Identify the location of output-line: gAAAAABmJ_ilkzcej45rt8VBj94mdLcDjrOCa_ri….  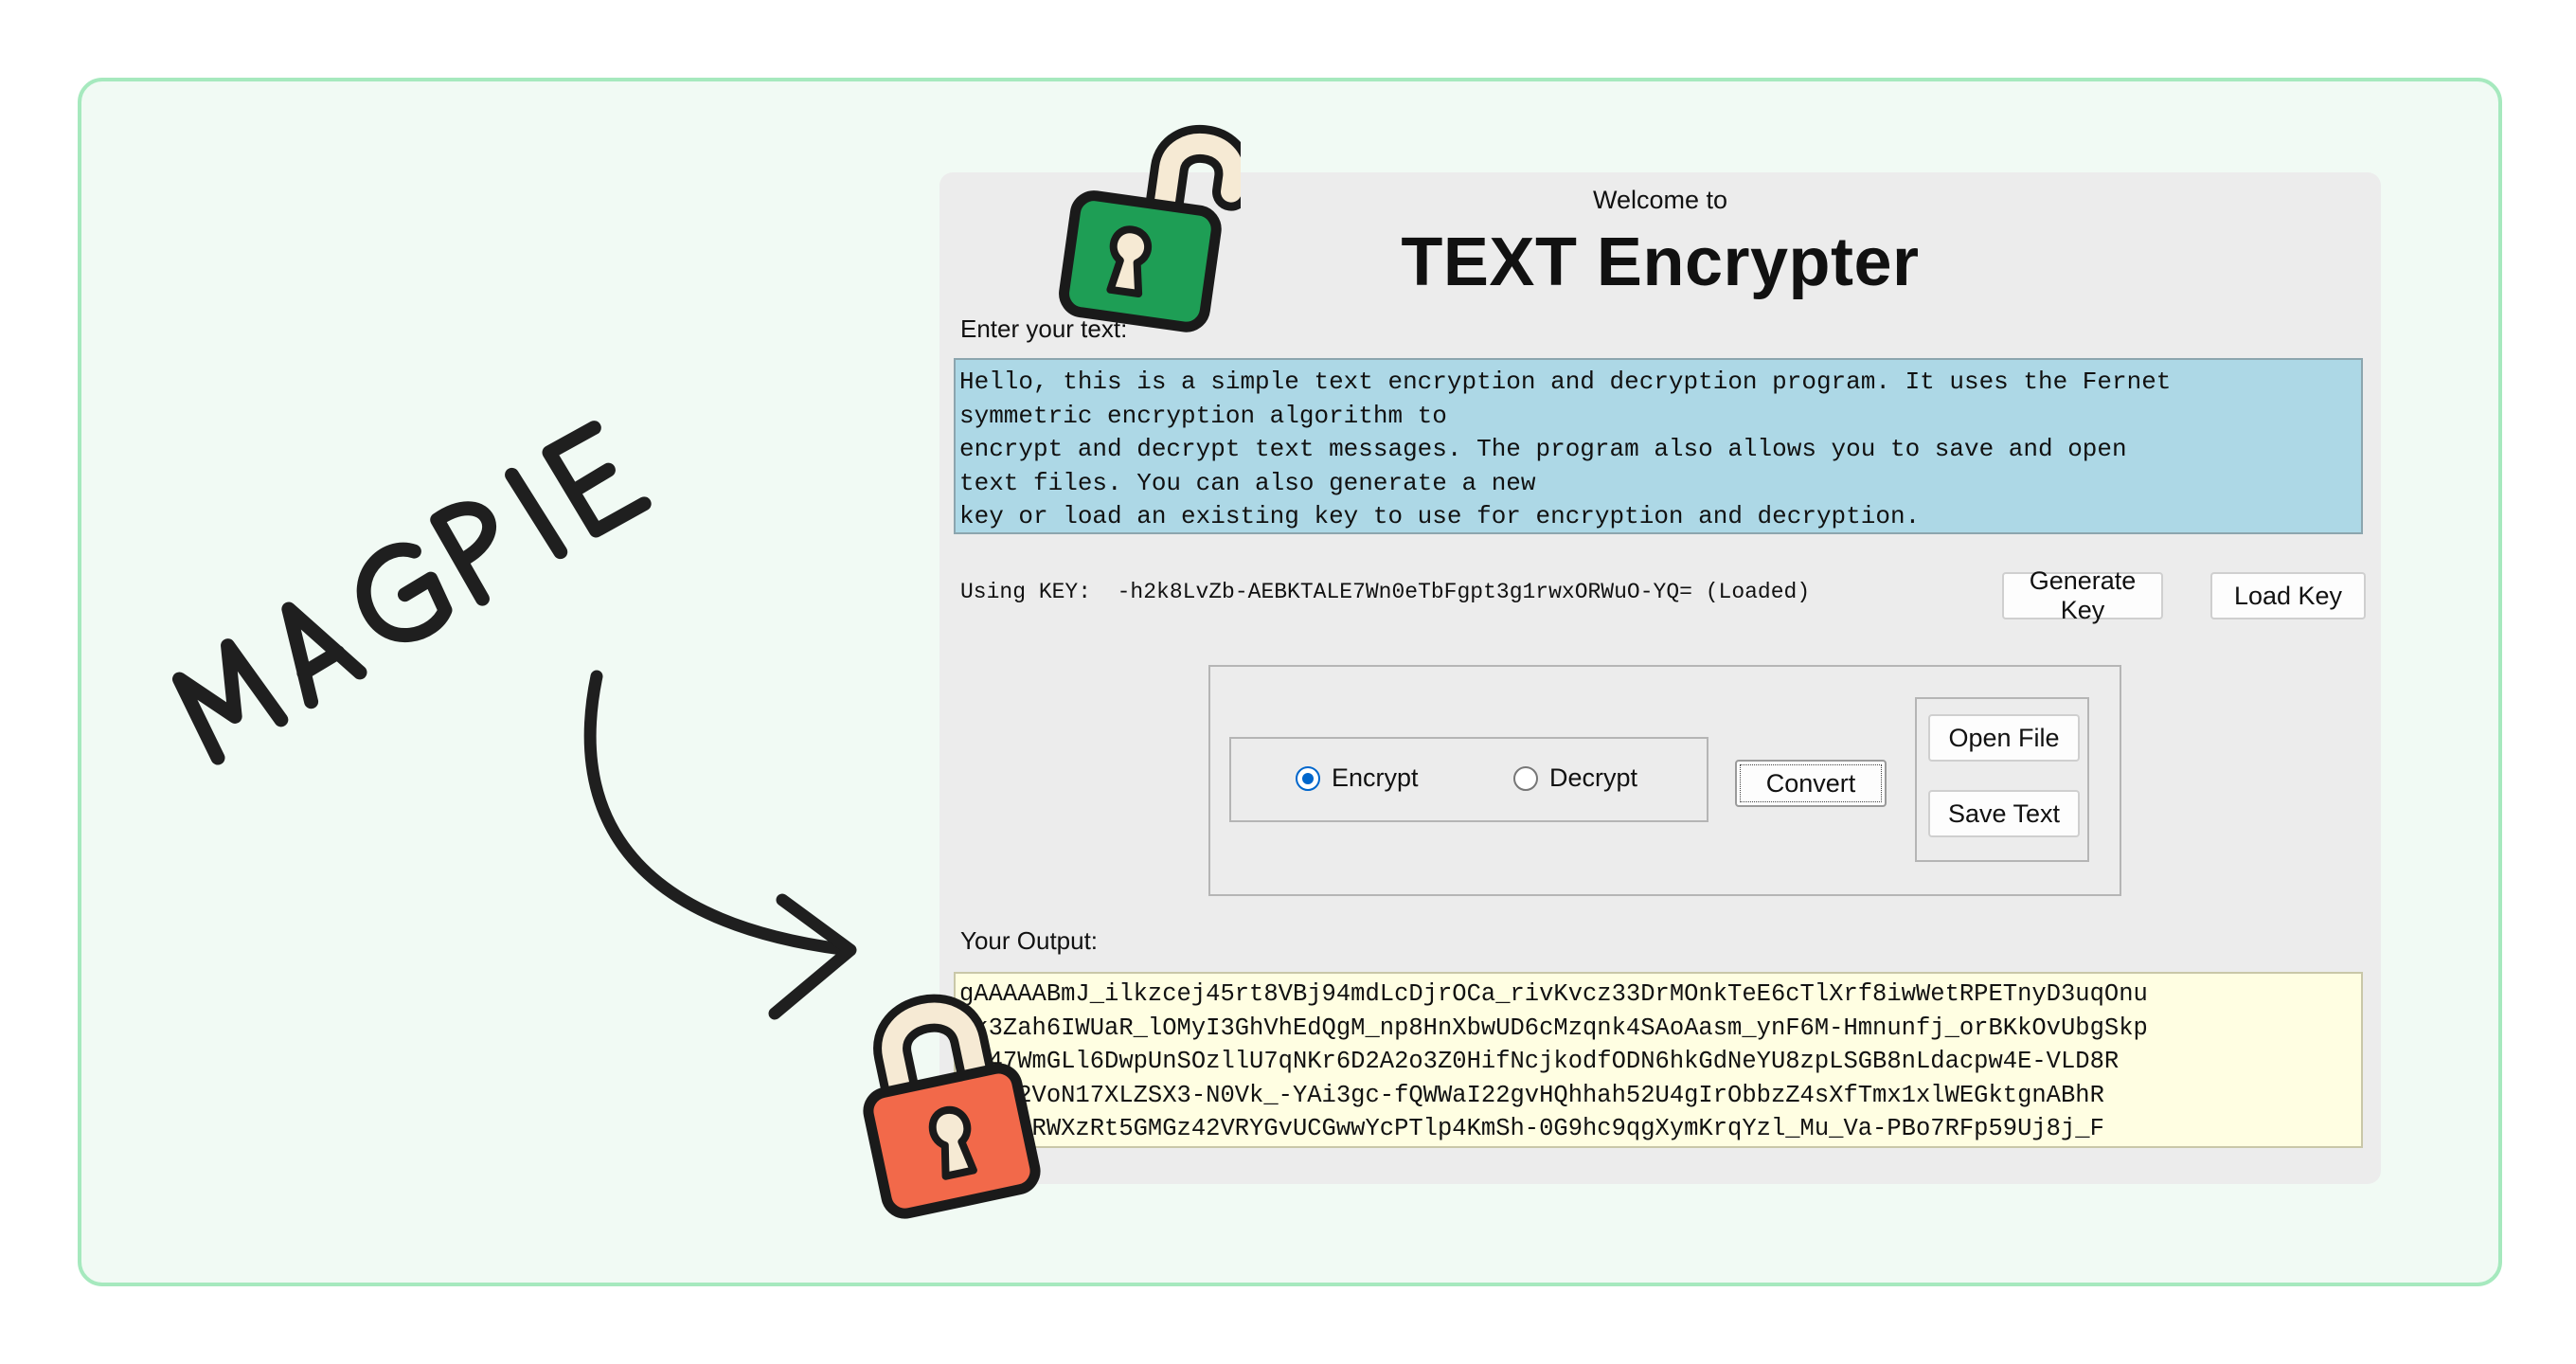
(1553, 994).